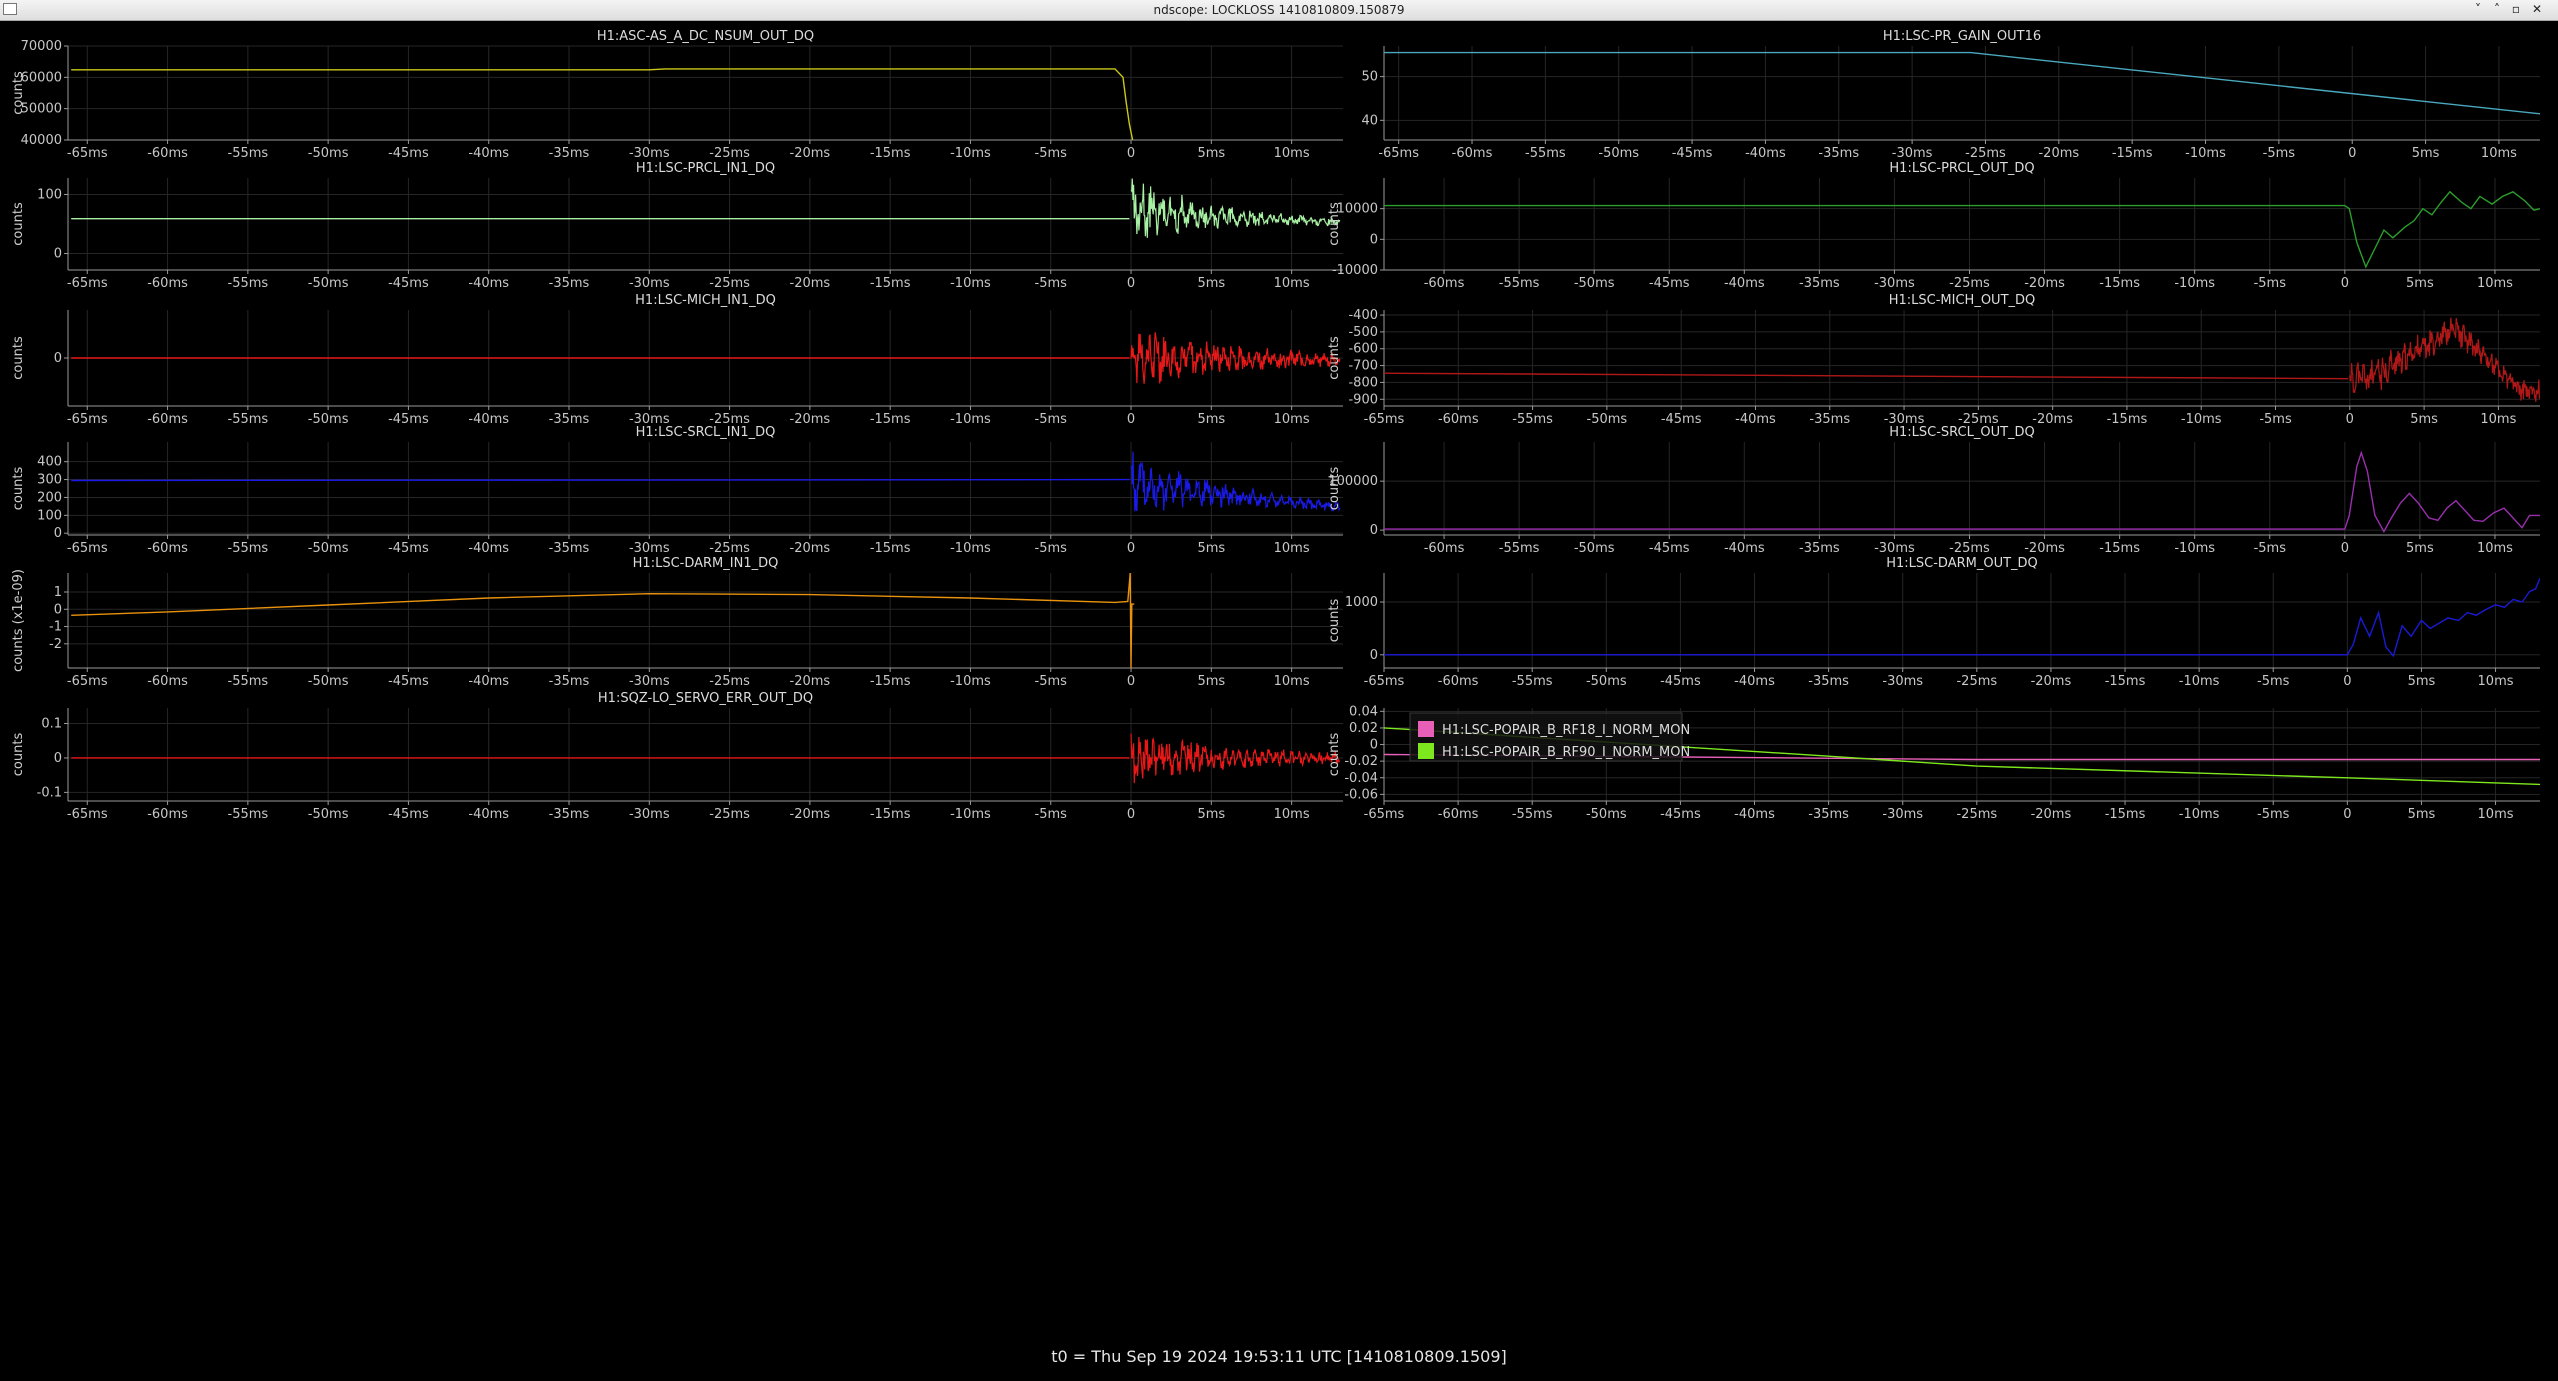  What do you see at coordinates (2478, 9) in the screenshot?
I see `minimize-icon: ˅` at bounding box center [2478, 9].